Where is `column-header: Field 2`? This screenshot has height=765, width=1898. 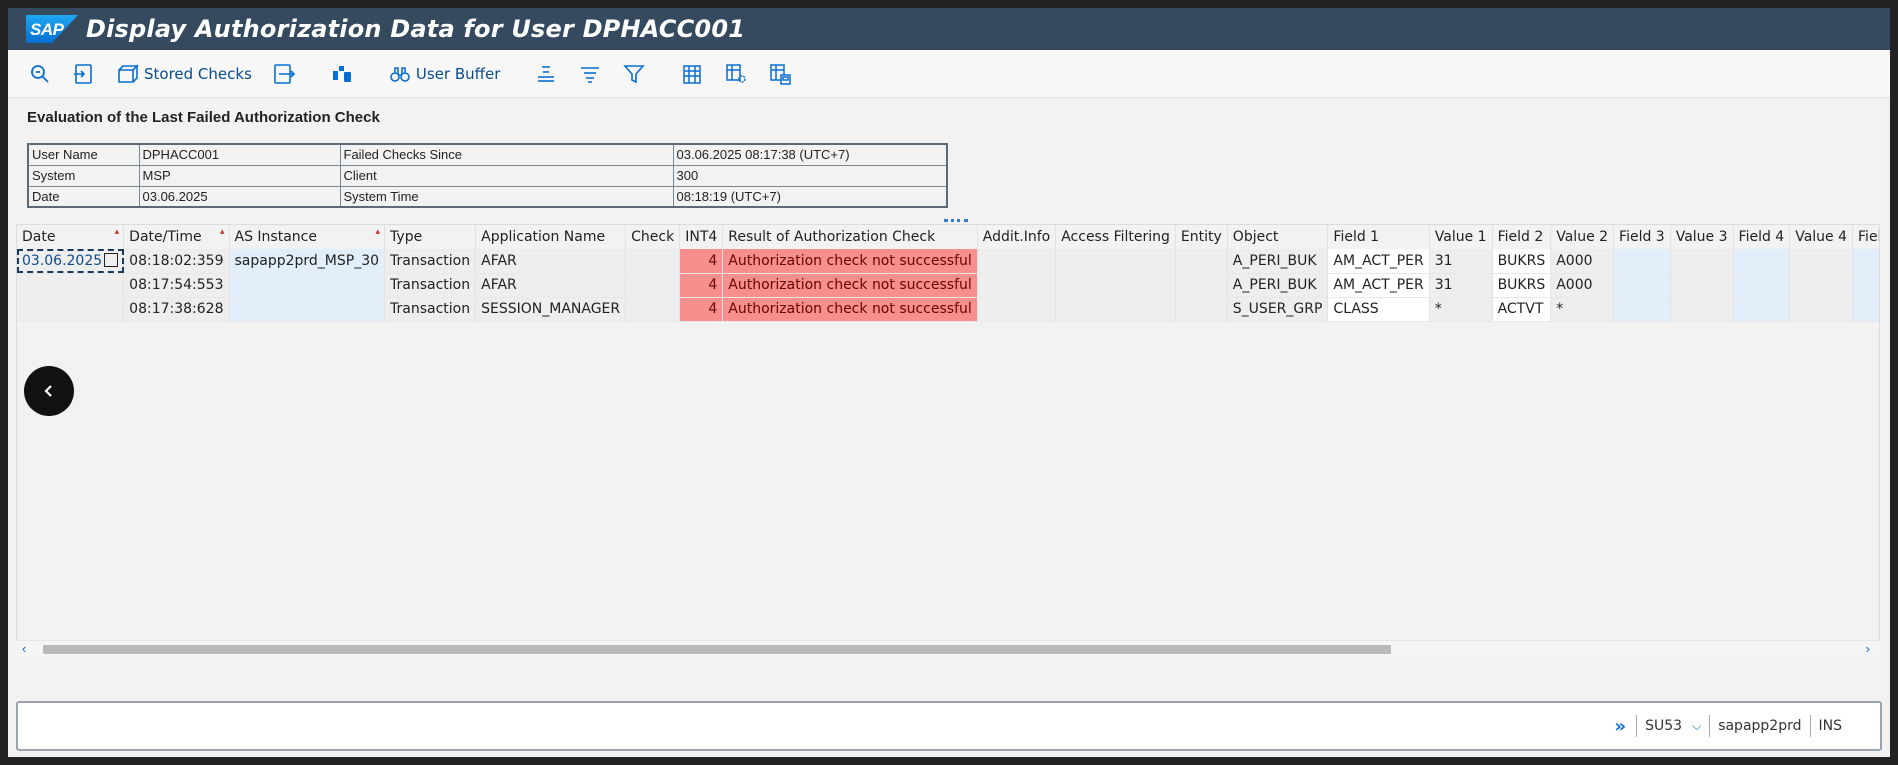
column-header: Field 2 is located at coordinates (1522, 237).